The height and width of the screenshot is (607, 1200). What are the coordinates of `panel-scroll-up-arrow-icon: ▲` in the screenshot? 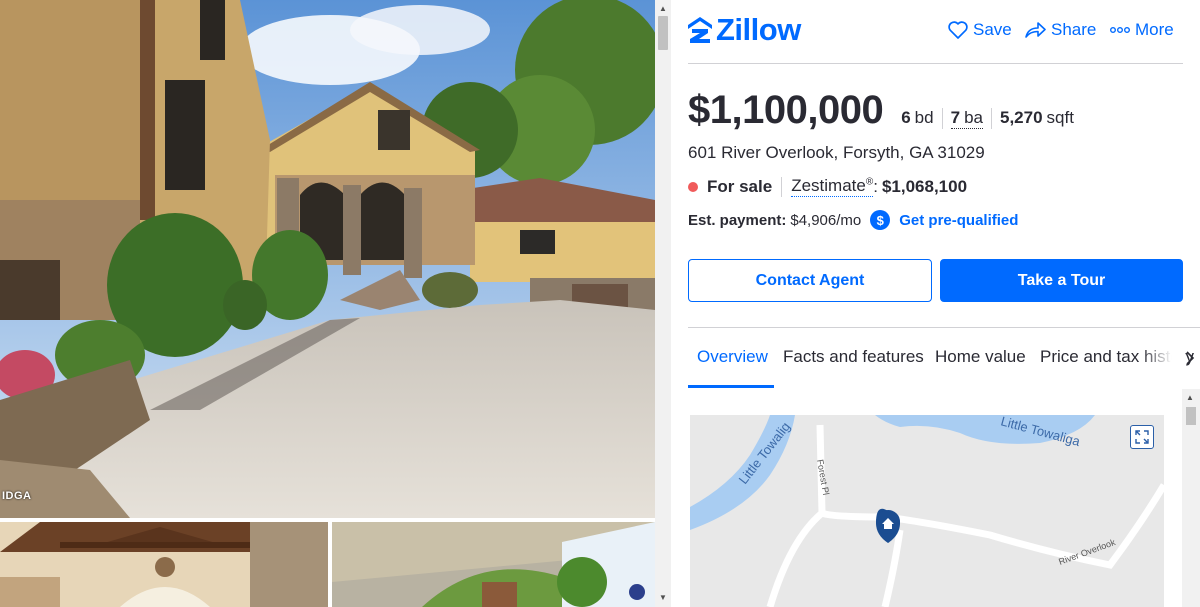 It's located at (1190, 397).